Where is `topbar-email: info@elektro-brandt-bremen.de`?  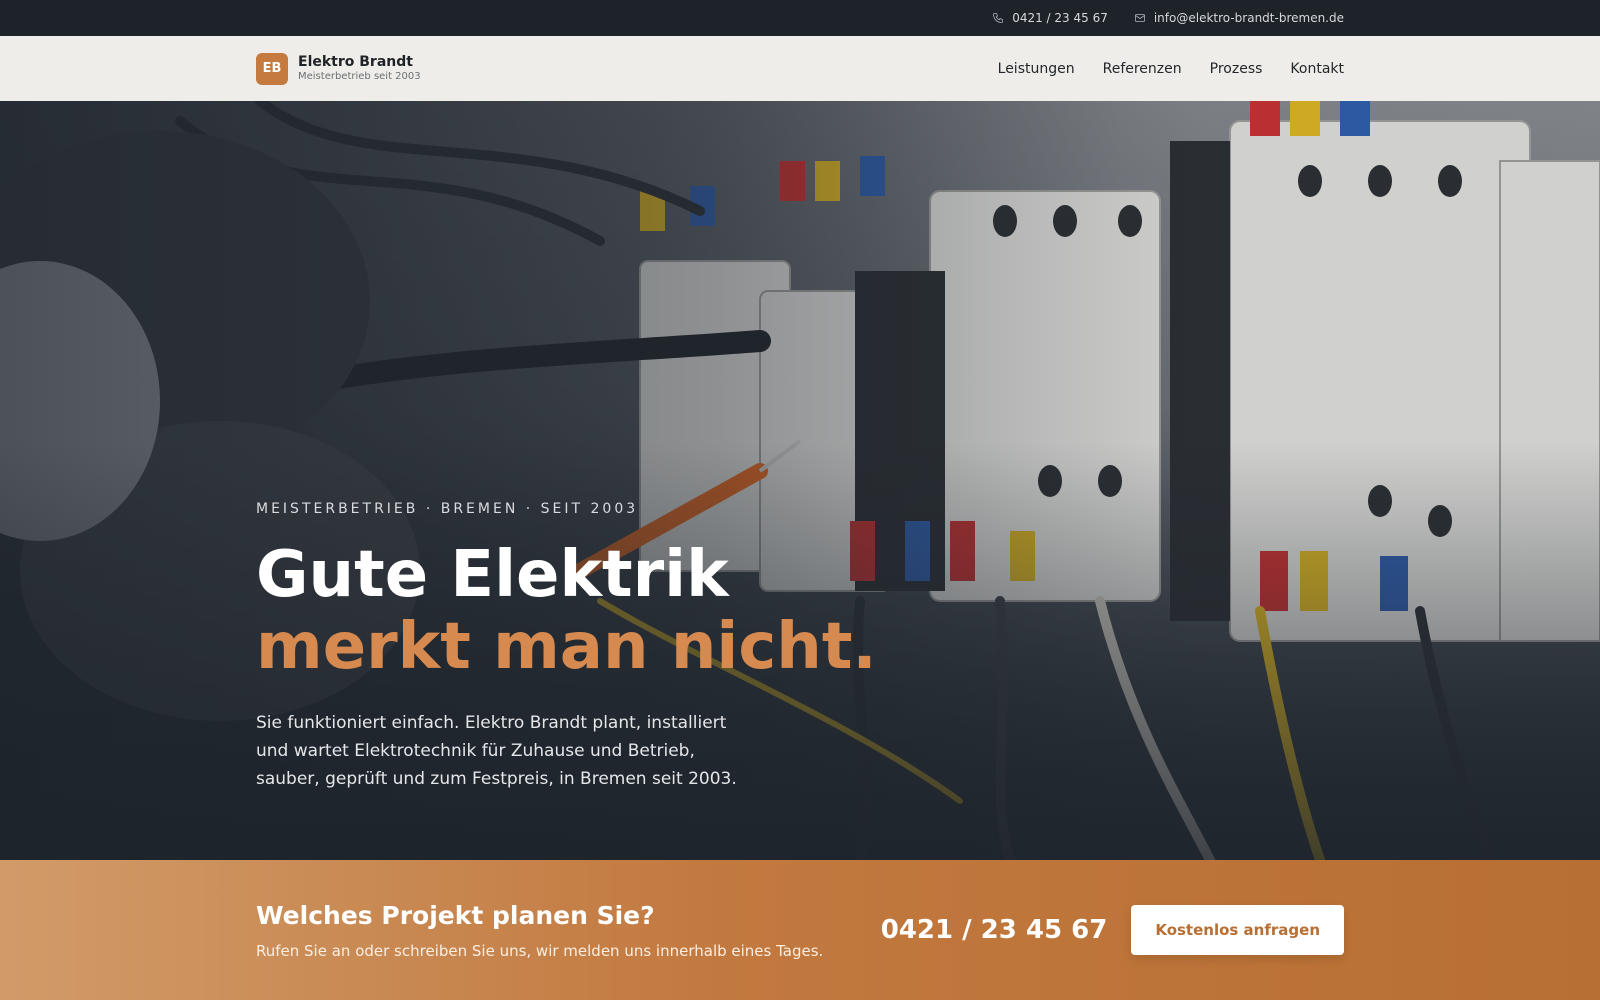
topbar-email: info@elektro-brandt-bremen.de is located at coordinates (1239, 18).